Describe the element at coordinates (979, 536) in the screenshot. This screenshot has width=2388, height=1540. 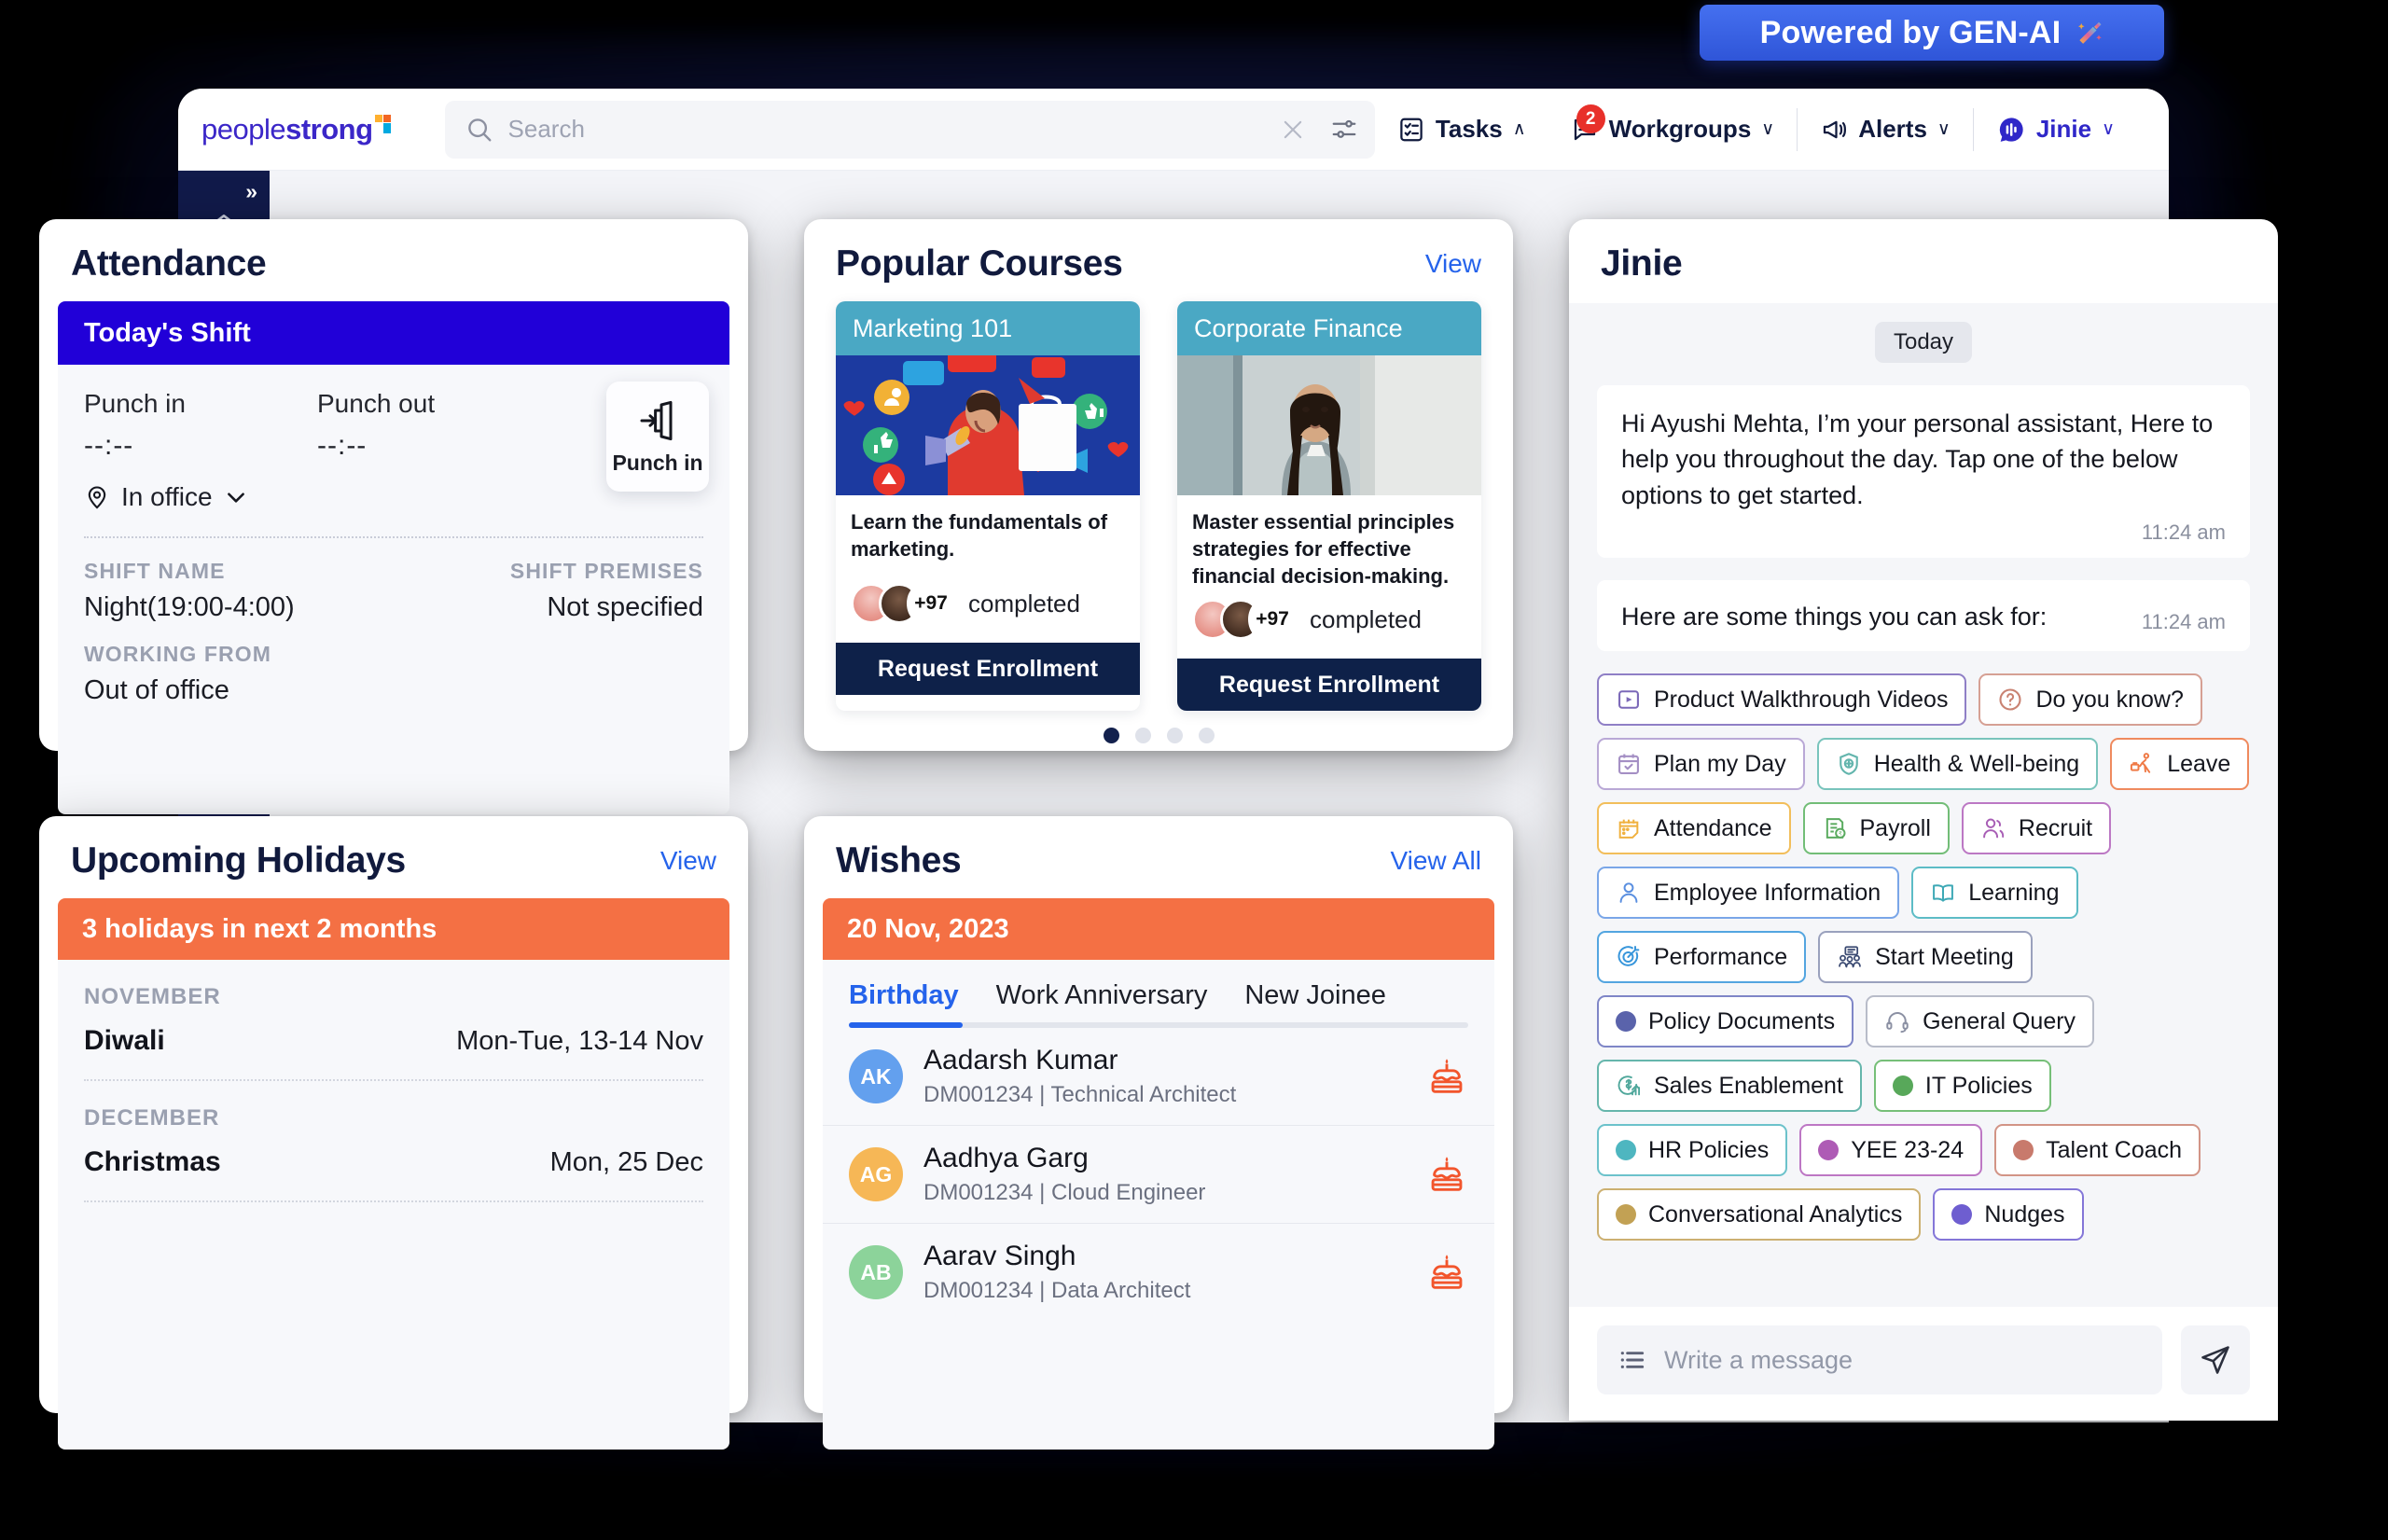
I see `course-description: Learn the fundamentals of marketing.` at that location.